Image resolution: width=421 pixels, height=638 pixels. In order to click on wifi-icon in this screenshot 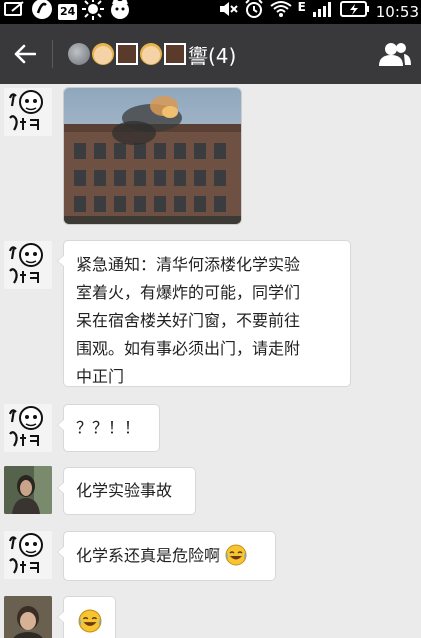, I will do `click(280, 12)`.